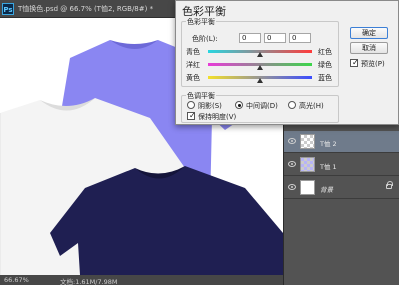 This screenshot has height=285, width=399. Describe the element at coordinates (275, 38) in the screenshot. I see `level-magenta-green-input: 0` at that location.